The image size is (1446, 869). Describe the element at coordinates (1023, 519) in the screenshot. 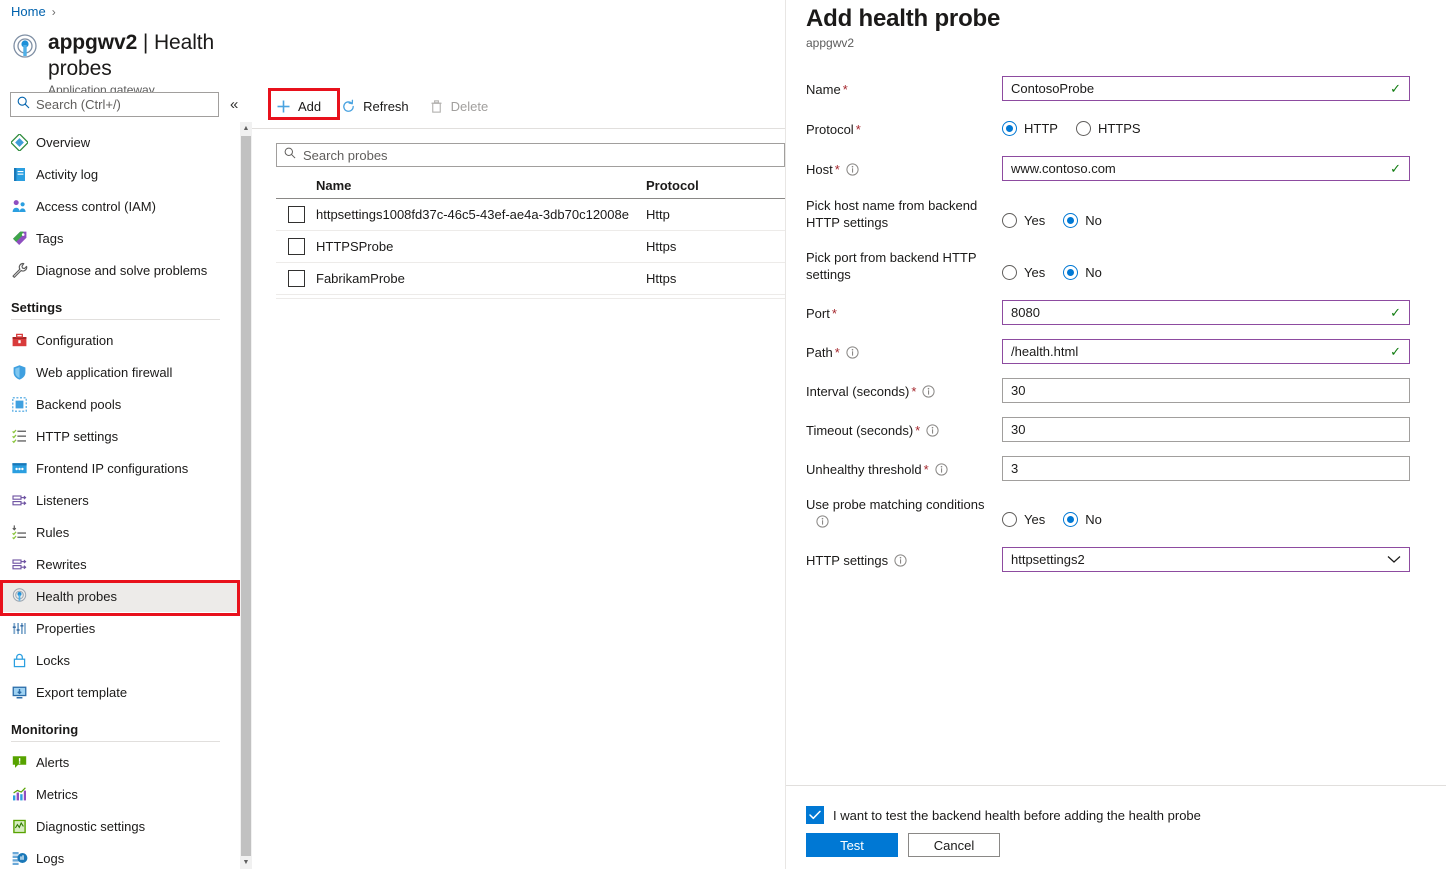

I see `probe-matching-radio-yes: Yes` at that location.